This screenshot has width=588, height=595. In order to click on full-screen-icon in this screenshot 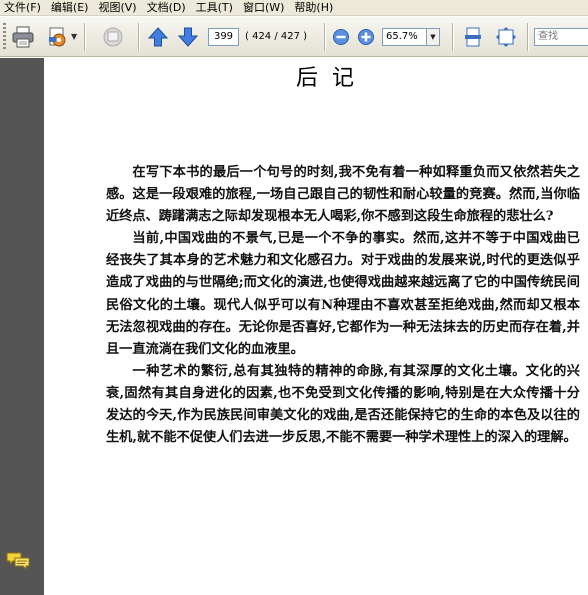, I will do `click(506, 37)`.